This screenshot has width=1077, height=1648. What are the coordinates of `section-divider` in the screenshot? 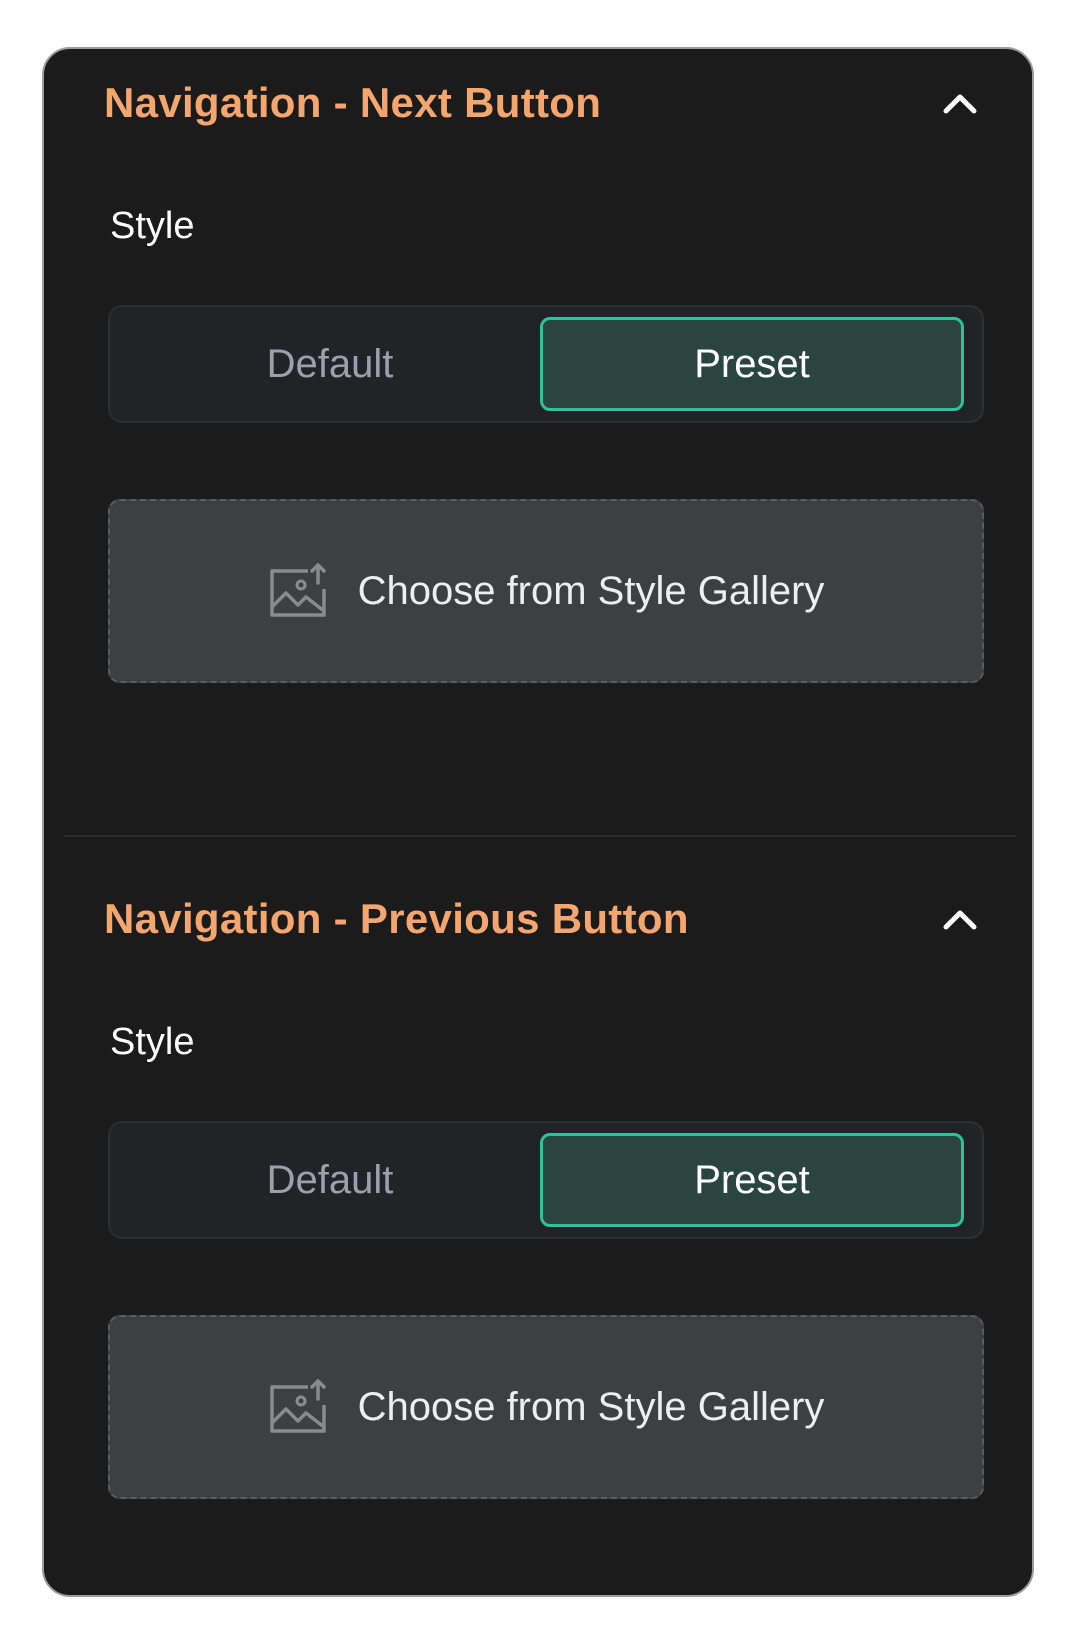 It's located at (540, 836).